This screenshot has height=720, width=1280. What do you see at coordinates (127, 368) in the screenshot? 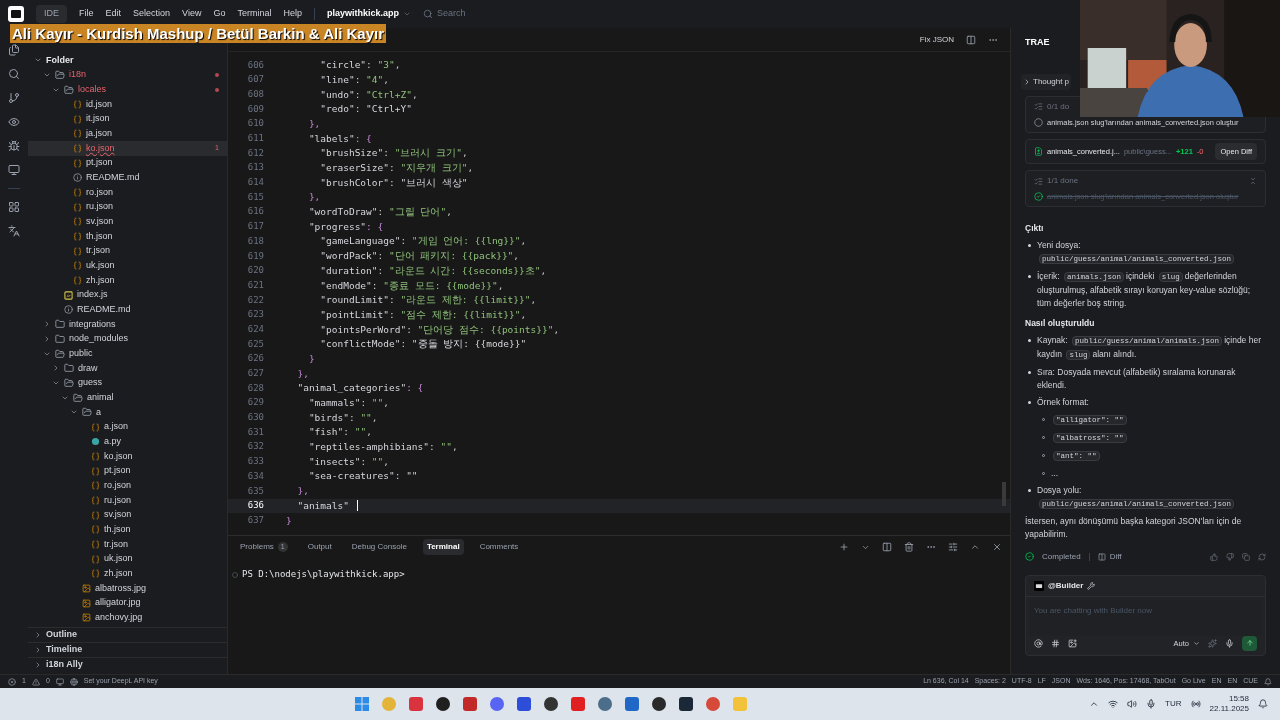
I see `tree-item: draw` at bounding box center [127, 368].